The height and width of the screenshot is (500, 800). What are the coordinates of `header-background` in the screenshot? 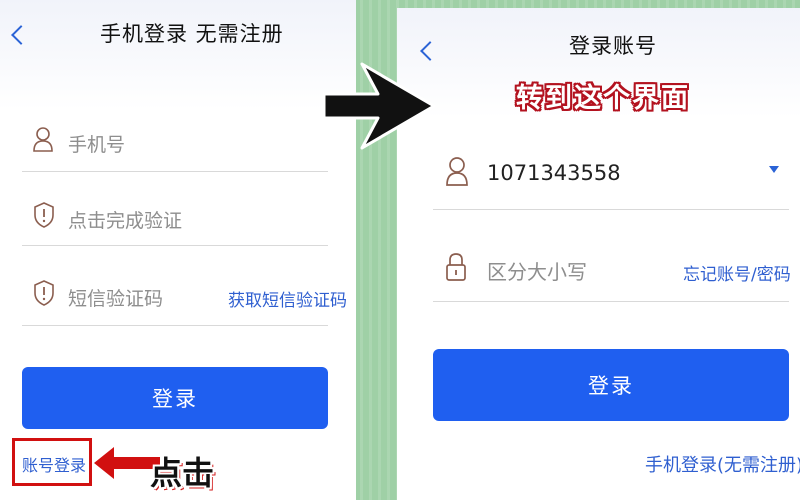 It's located at (178, 55).